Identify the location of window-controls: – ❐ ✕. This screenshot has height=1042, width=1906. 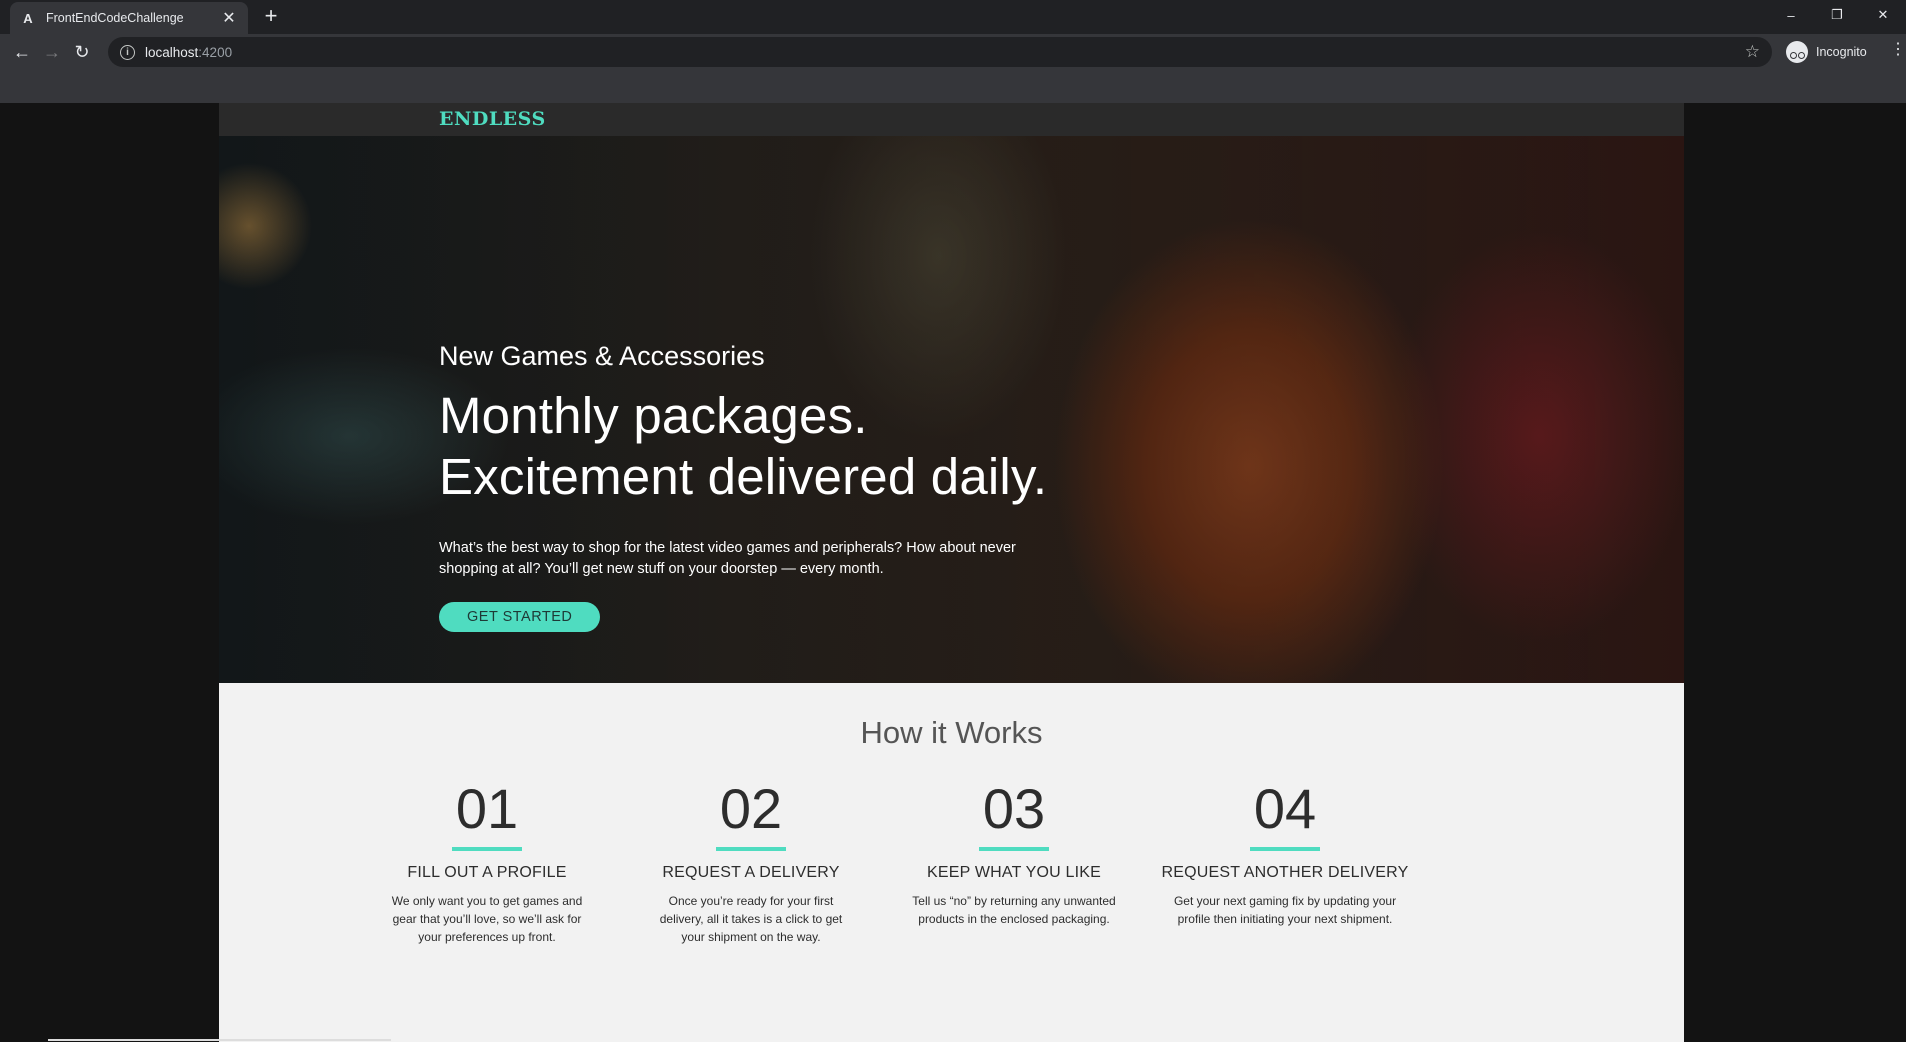
(1837, 15).